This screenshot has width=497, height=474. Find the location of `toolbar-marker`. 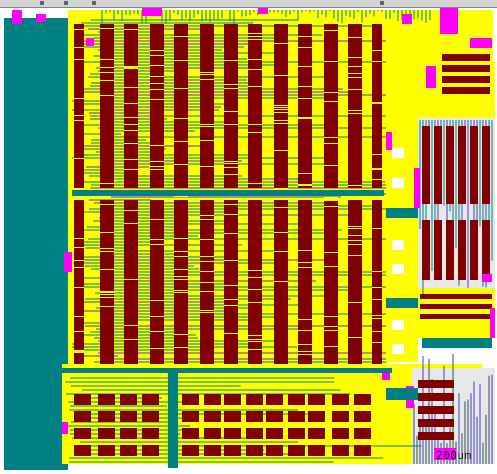

toolbar-marker is located at coordinates (42, 3).